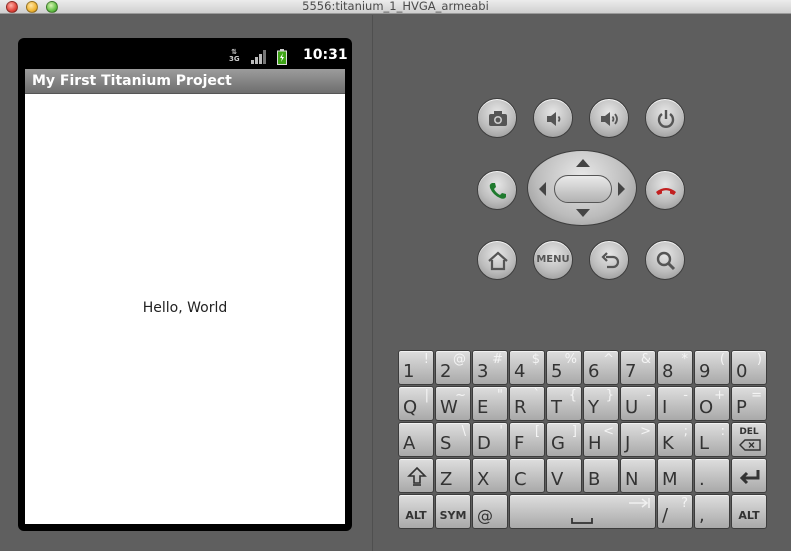 The height and width of the screenshot is (551, 791). I want to click on dpad-up-icon, so click(583, 163).